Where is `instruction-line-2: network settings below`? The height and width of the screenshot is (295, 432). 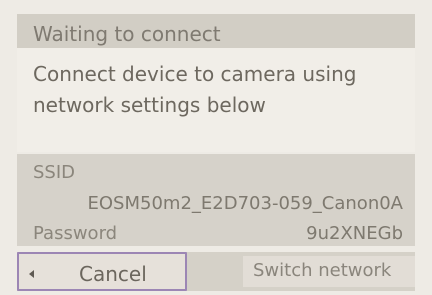
instruction-line-2: network settings below is located at coordinates (149, 105).